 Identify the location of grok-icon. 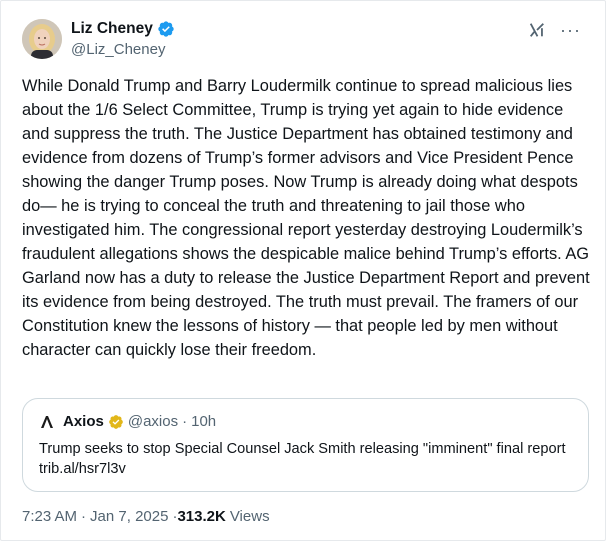
(537, 30).